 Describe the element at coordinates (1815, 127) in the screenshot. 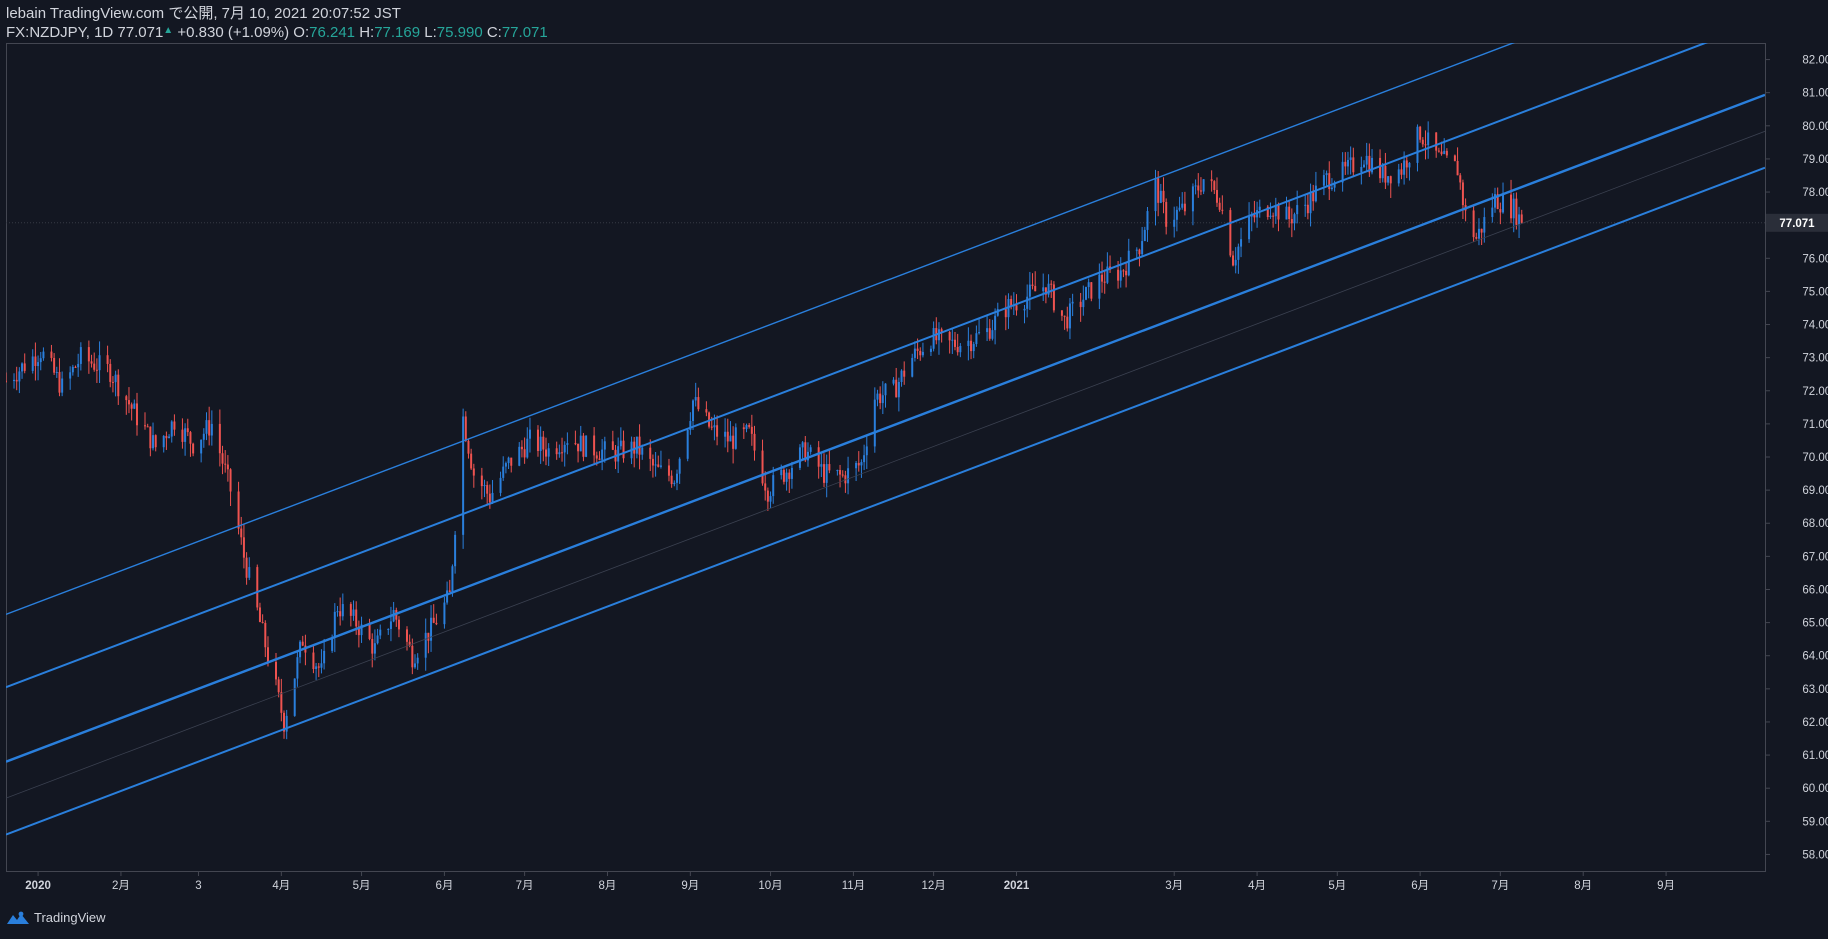

I see `price-tick-label: 80.000` at that location.